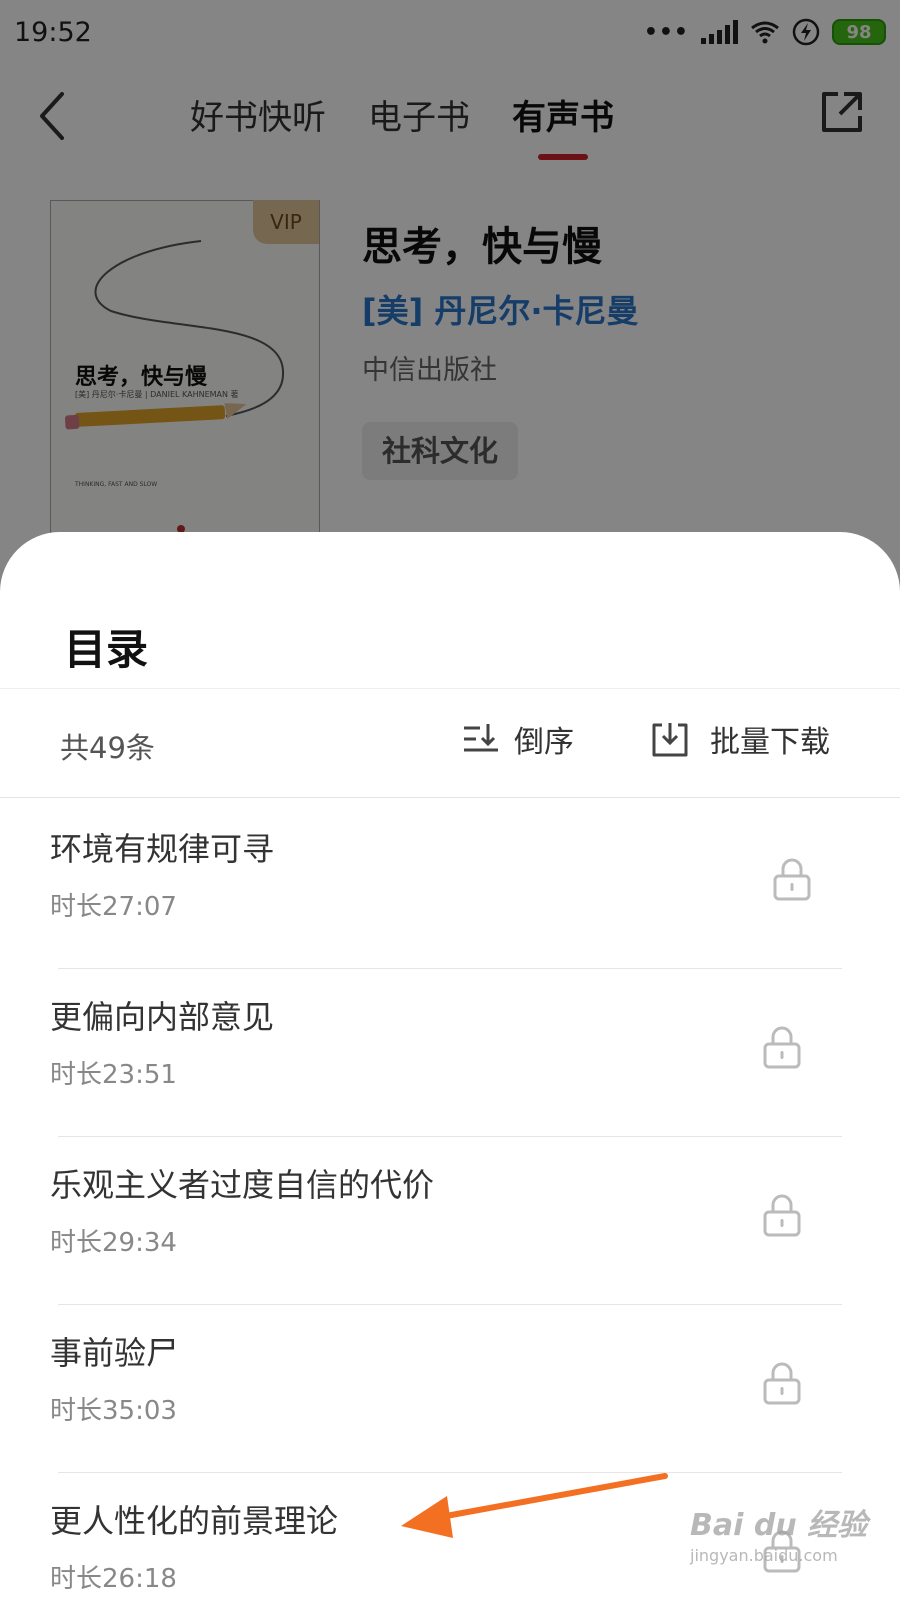 This screenshot has width=900, height=1600. I want to click on chapter-title: 事前验尸, so click(114, 1353).